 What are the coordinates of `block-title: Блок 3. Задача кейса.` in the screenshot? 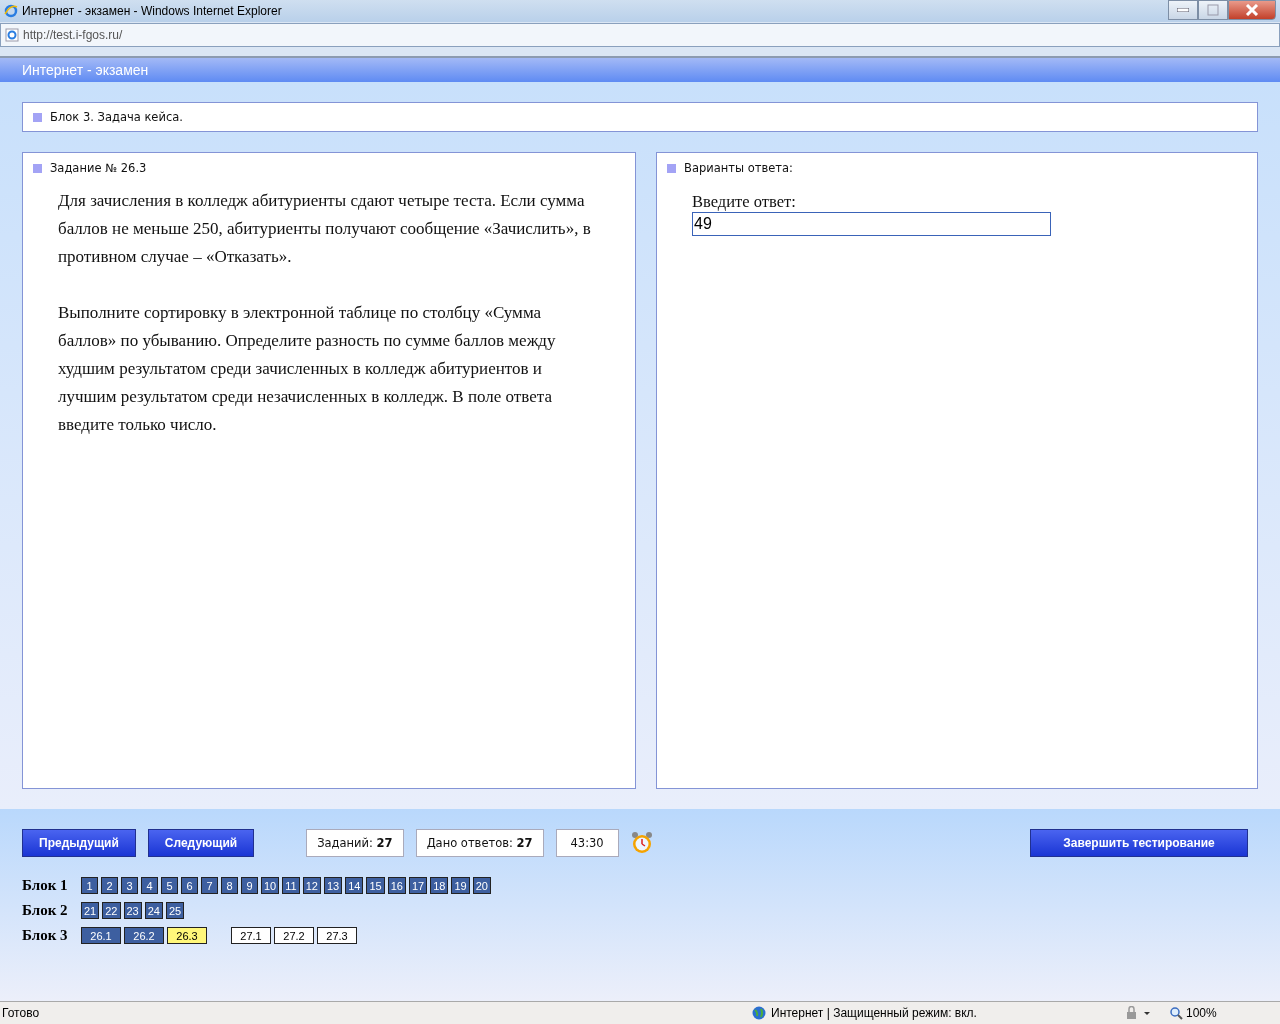 It's located at (116, 117).